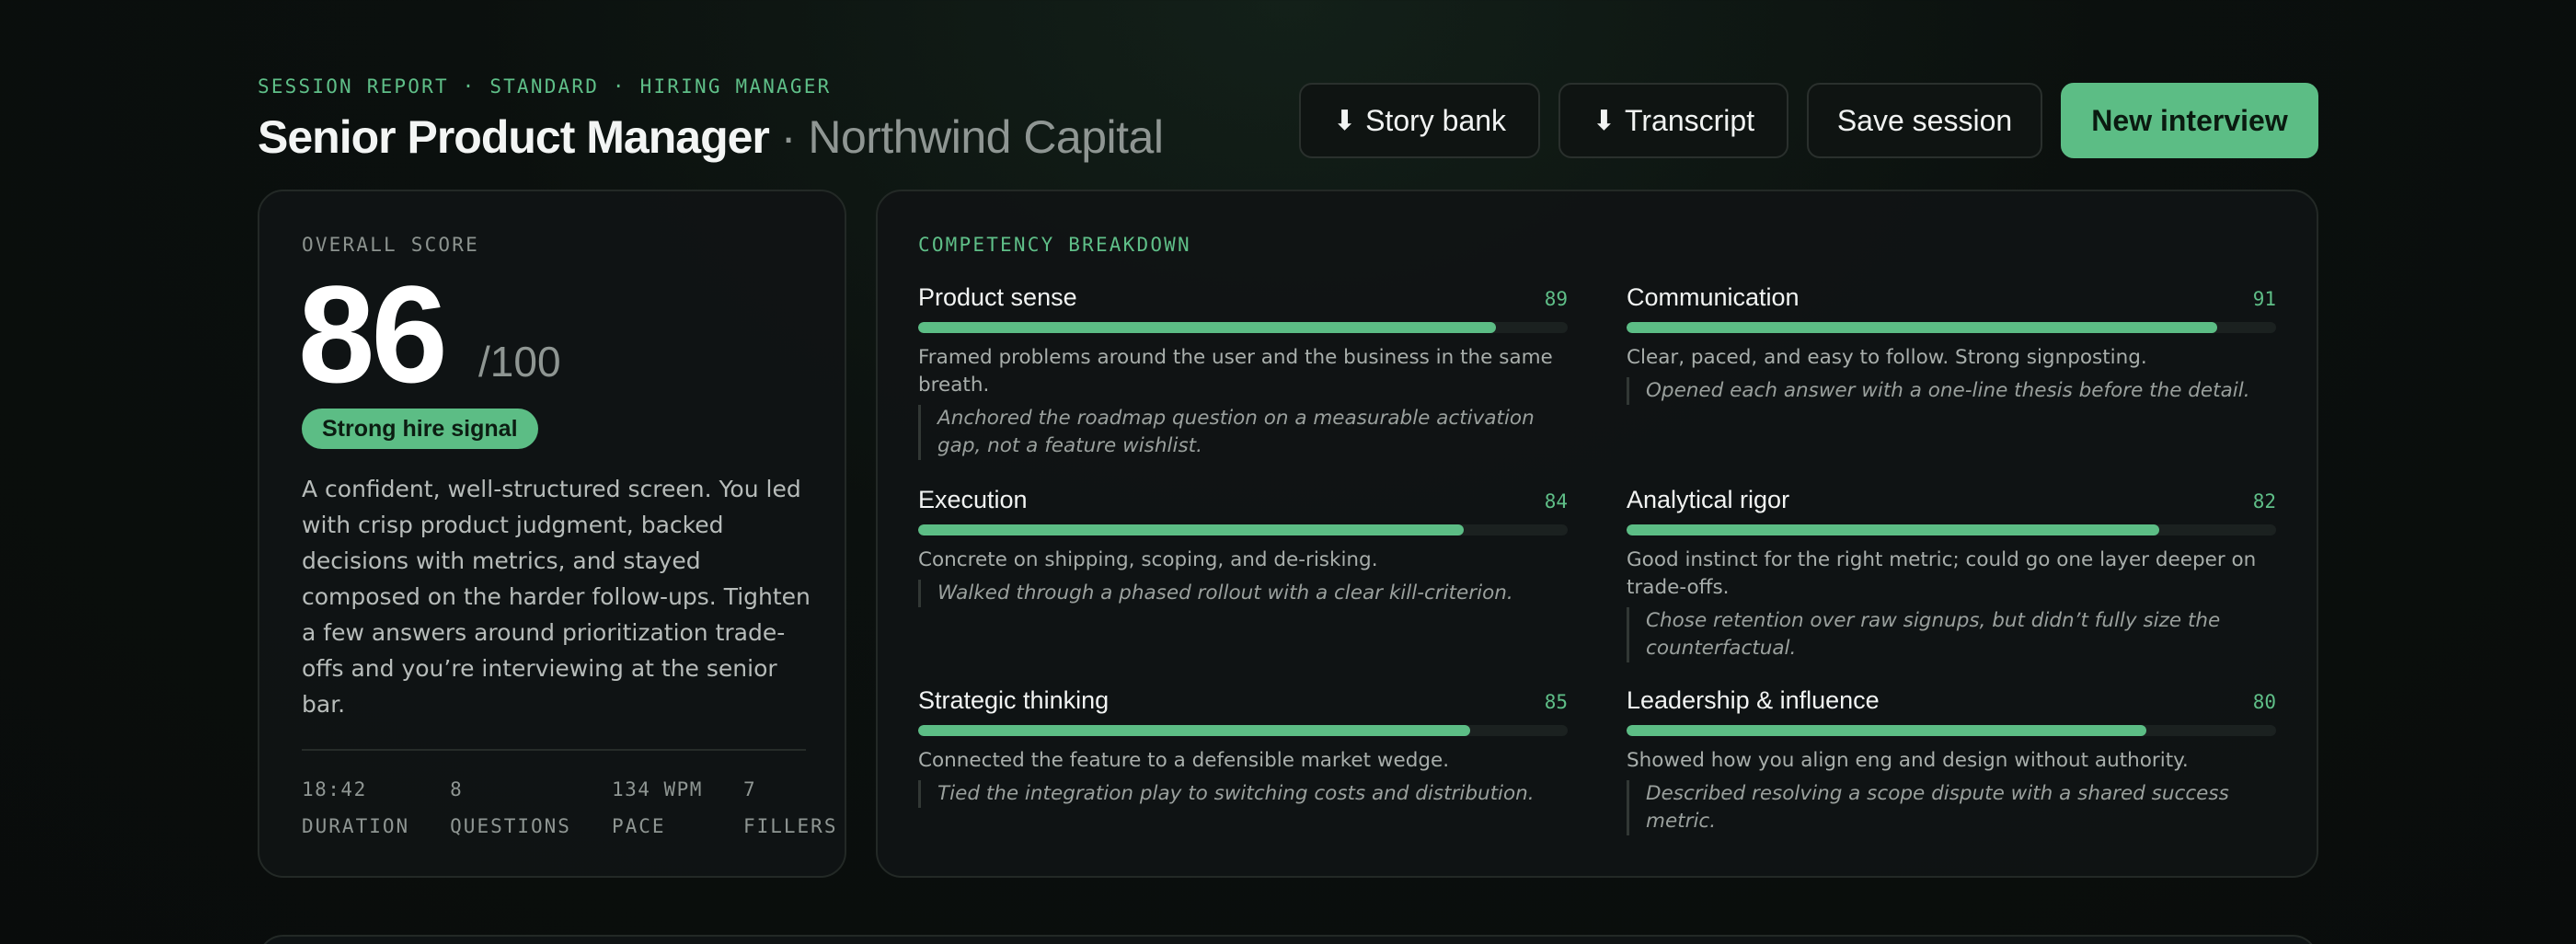 This screenshot has height=944, width=2576. Describe the element at coordinates (514, 137) in the screenshot. I see `role-title: Senior Product Manager` at that location.